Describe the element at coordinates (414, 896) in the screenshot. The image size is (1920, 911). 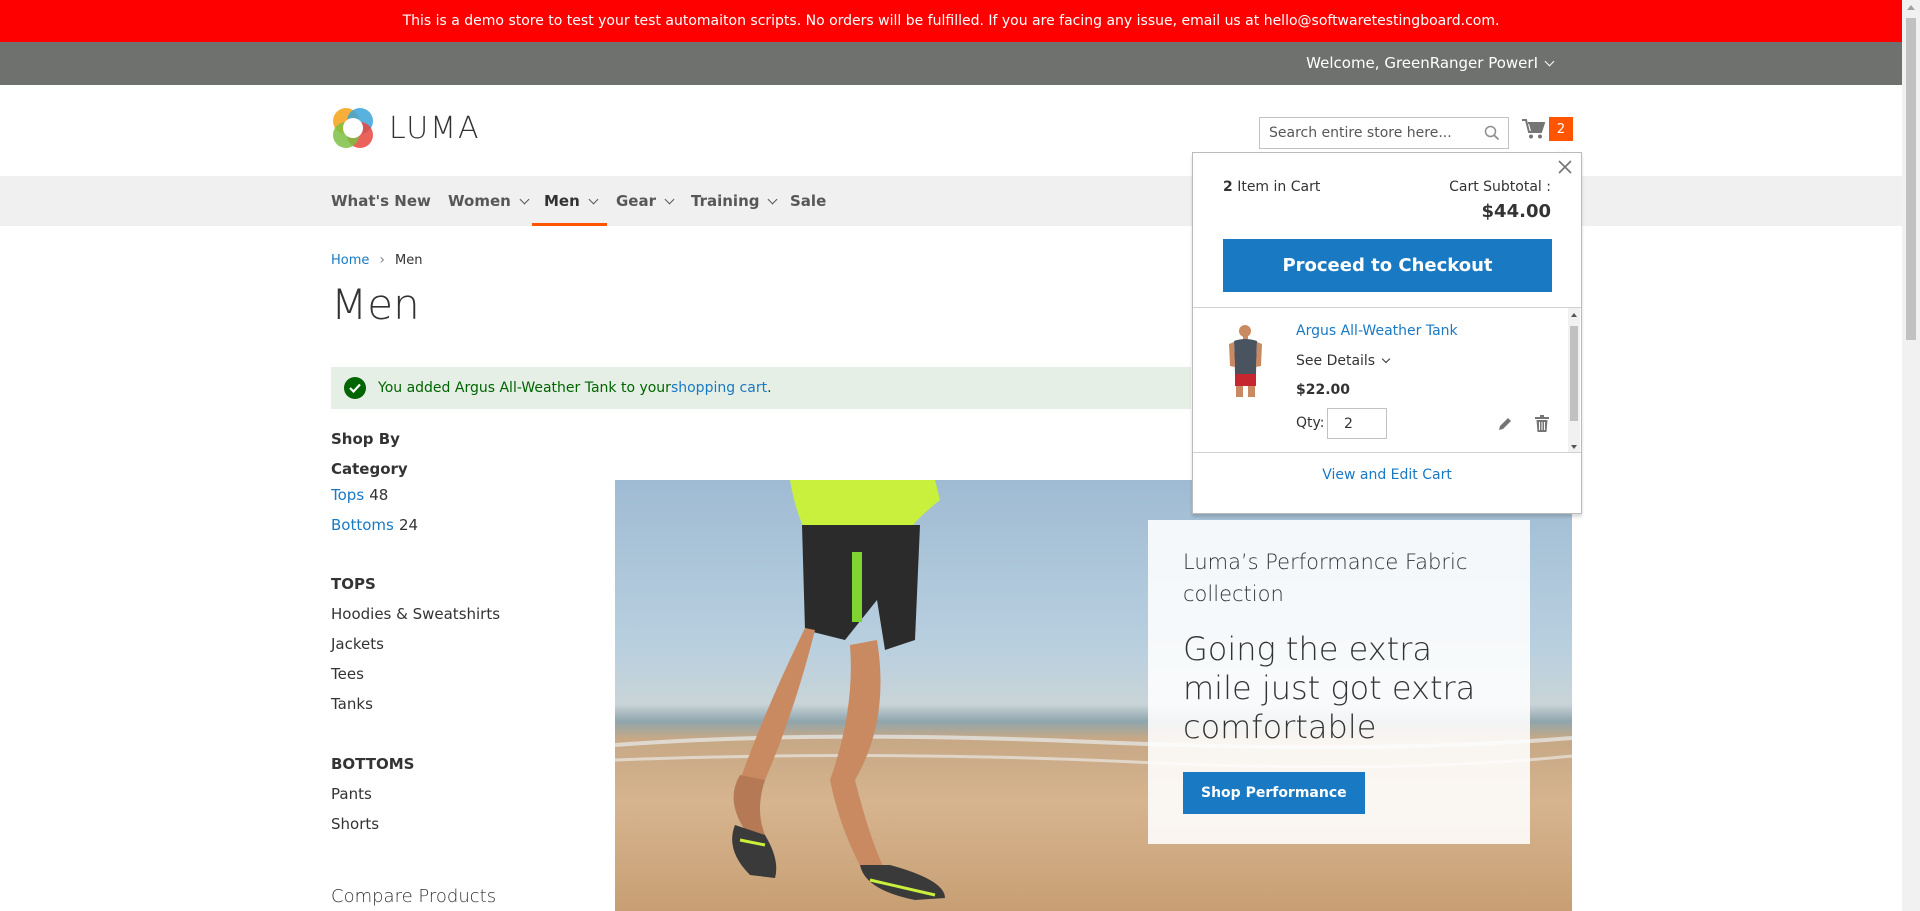
I see `compare-products-title: Compare Products` at that location.